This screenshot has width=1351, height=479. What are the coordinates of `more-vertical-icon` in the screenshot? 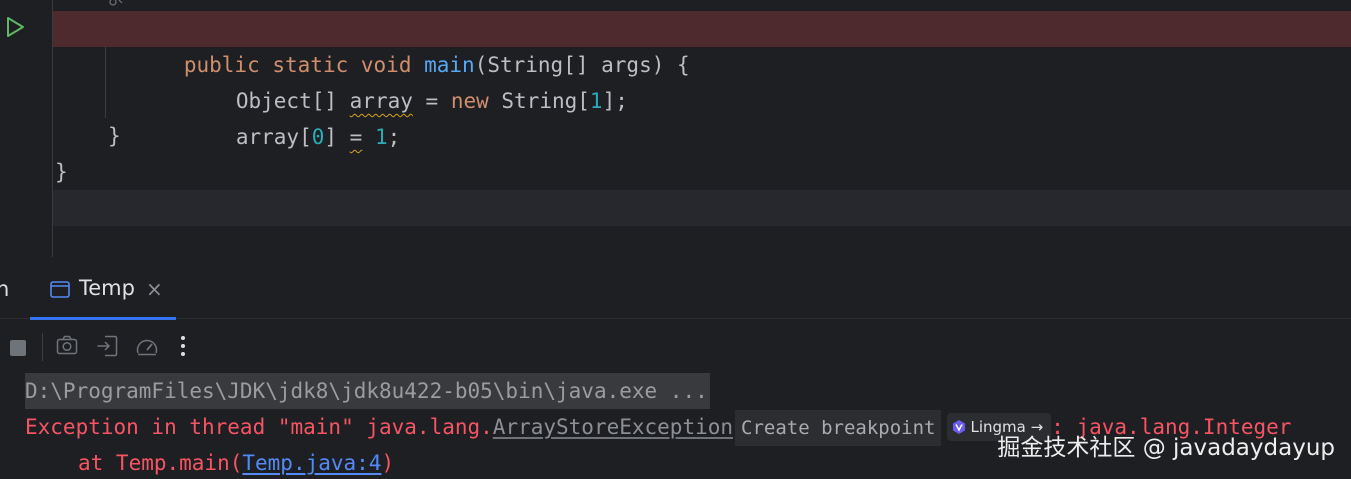 It's located at (183, 346).